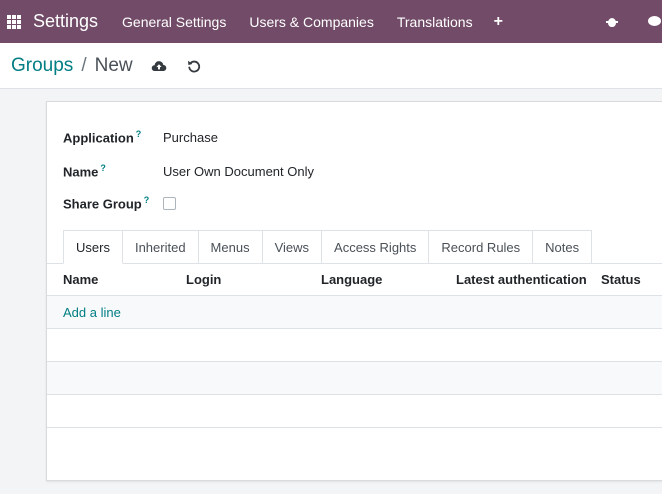 The height and width of the screenshot is (494, 662). I want to click on name-input: User Own Document Only, so click(238, 171).